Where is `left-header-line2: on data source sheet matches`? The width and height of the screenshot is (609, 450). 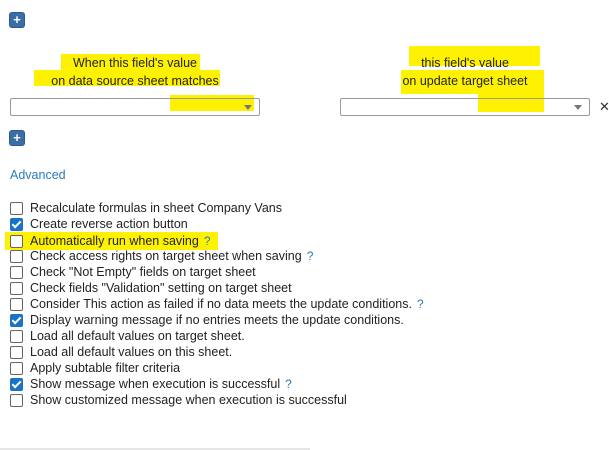
left-header-line2: on data source sheet matches is located at coordinates (135, 81).